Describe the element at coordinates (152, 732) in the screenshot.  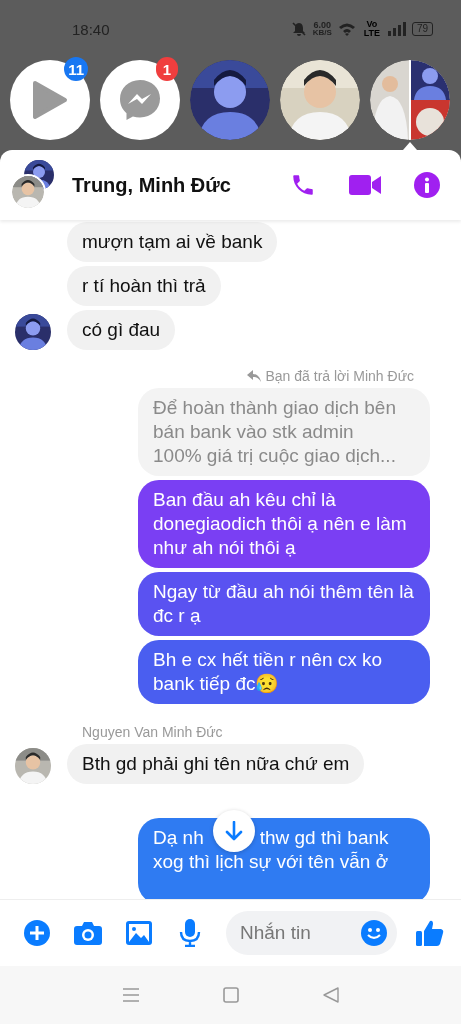
I see `sender-name: Nguyen Van Minh Đức` at that location.